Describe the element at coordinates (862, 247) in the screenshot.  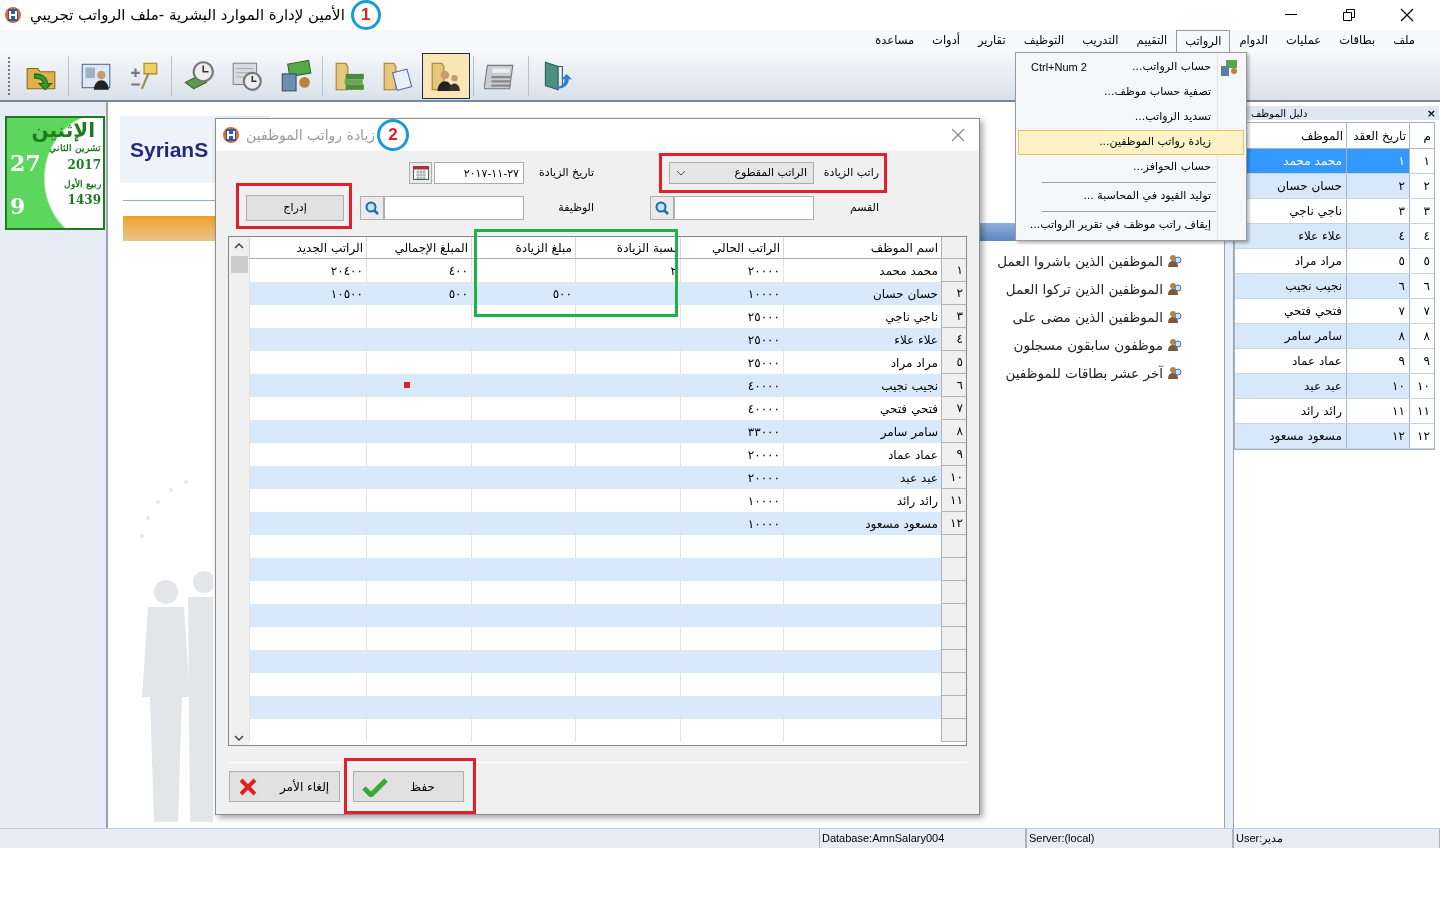
I see `column-header: اسم الموظف` at that location.